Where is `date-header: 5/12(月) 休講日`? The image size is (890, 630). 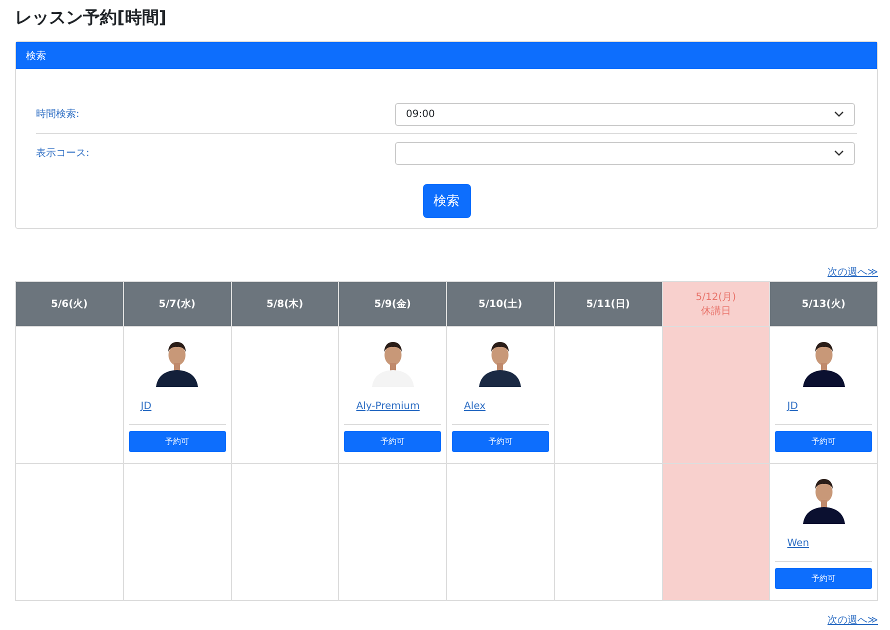
date-header: 5/12(月) 休講日 is located at coordinates (716, 304).